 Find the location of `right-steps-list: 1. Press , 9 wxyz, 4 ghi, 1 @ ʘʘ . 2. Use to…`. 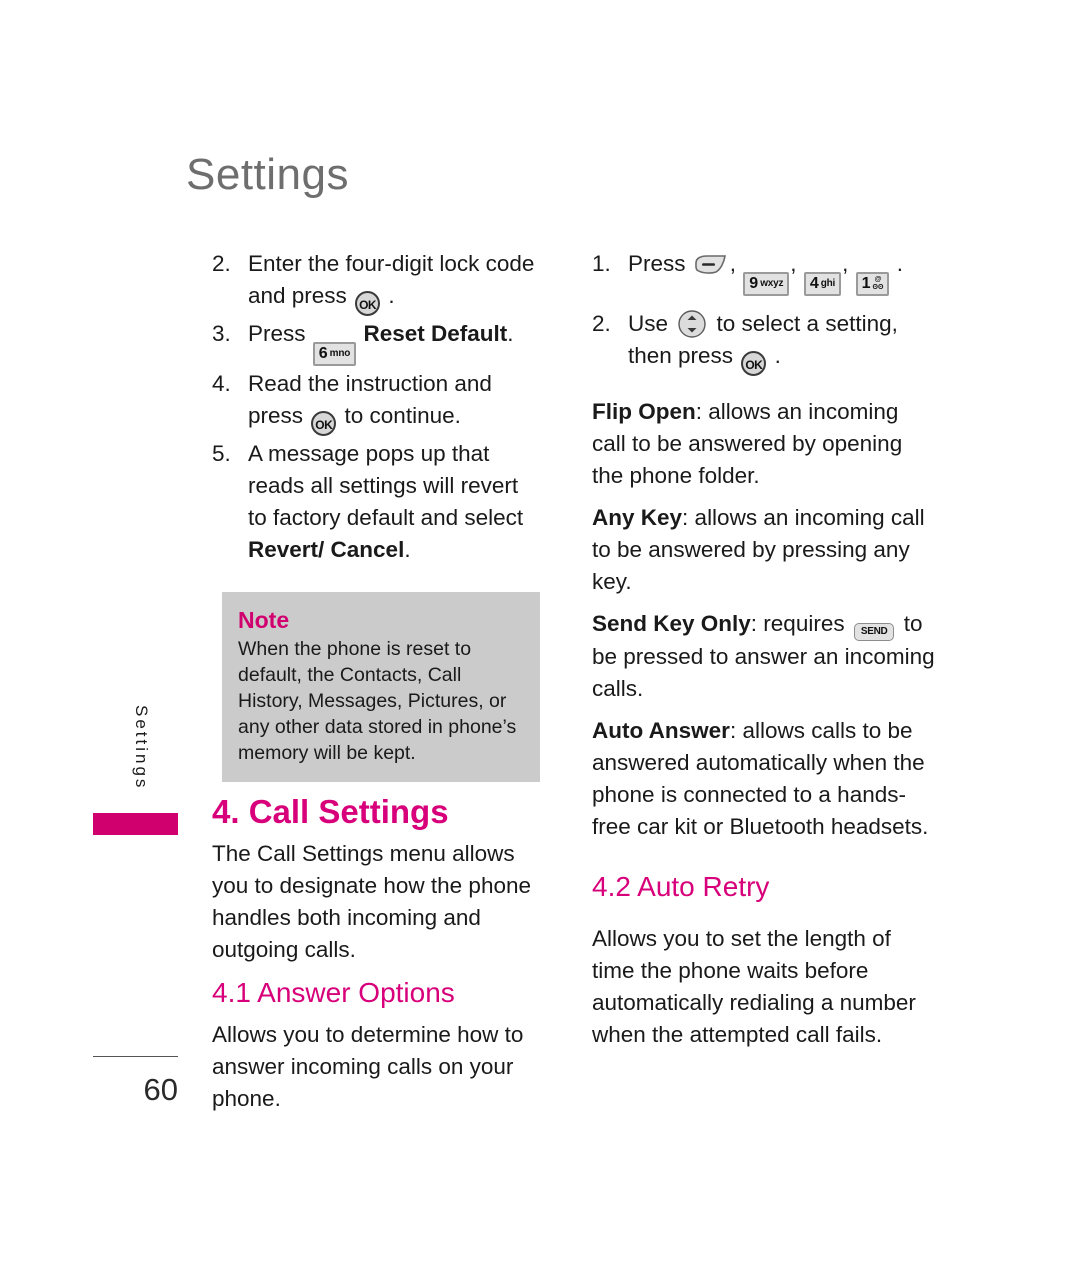

right-steps-list: 1. Press , 9 wxyz, 4 ghi, 1 @ ʘʘ . 2. Use to… is located at coordinates (764, 312).